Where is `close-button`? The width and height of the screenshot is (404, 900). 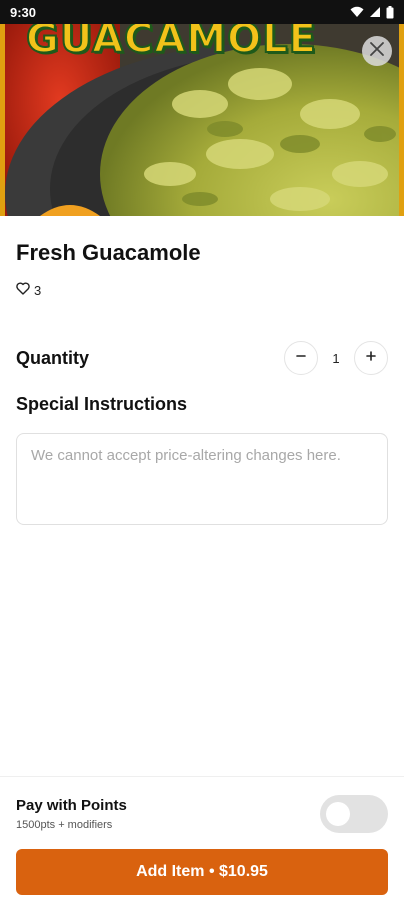
close-button is located at coordinates (377, 51).